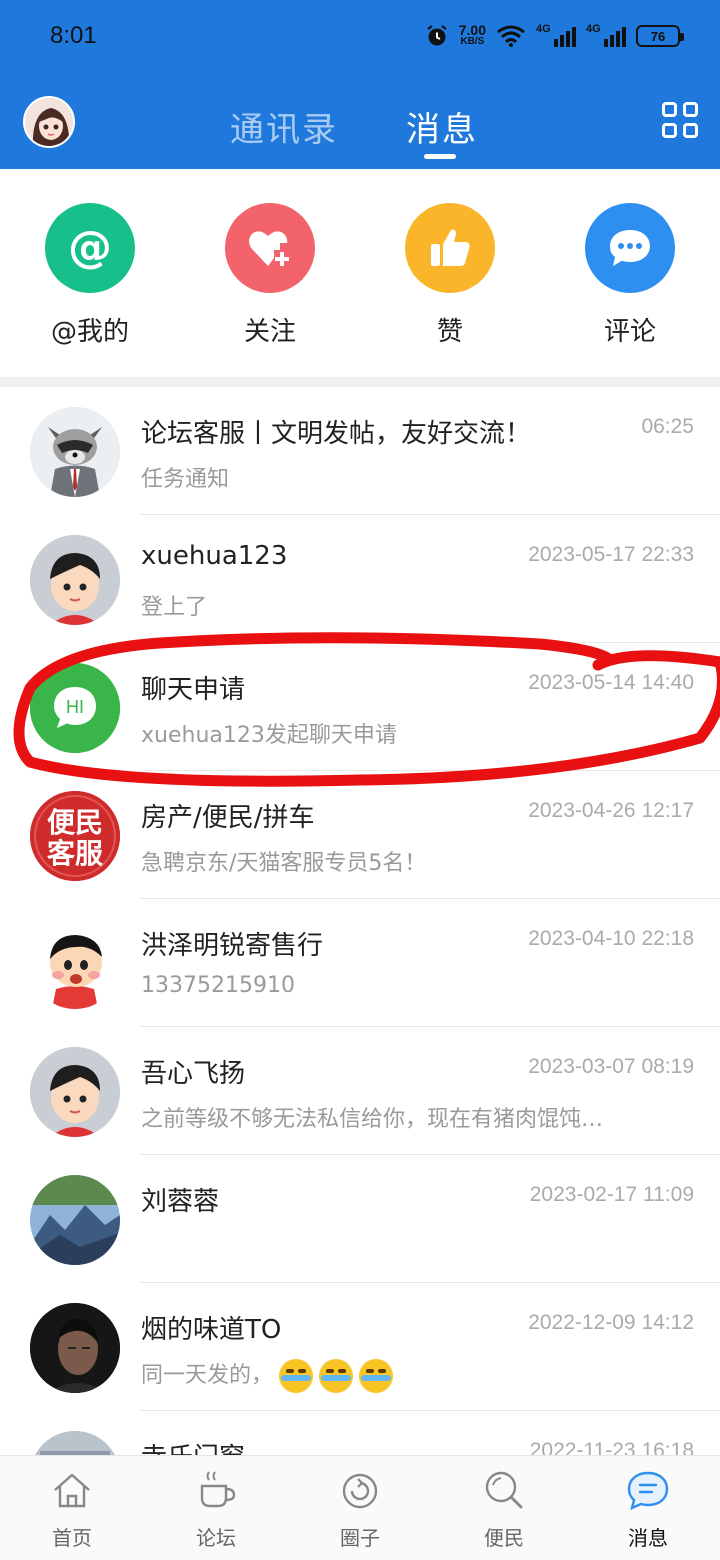 This screenshot has width=720, height=1560. Describe the element at coordinates (75, 1443) in the screenshot. I see `building-avatar` at that location.